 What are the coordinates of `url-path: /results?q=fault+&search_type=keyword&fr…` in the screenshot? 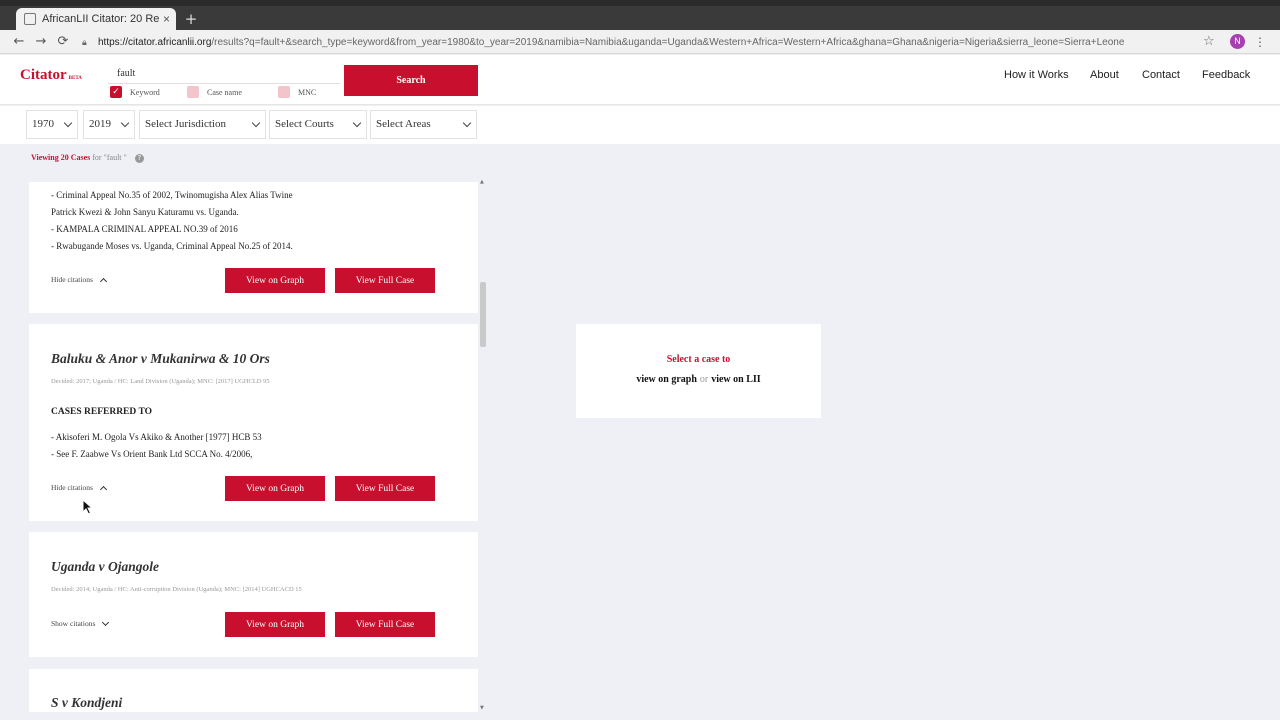 It's located at (668, 42).